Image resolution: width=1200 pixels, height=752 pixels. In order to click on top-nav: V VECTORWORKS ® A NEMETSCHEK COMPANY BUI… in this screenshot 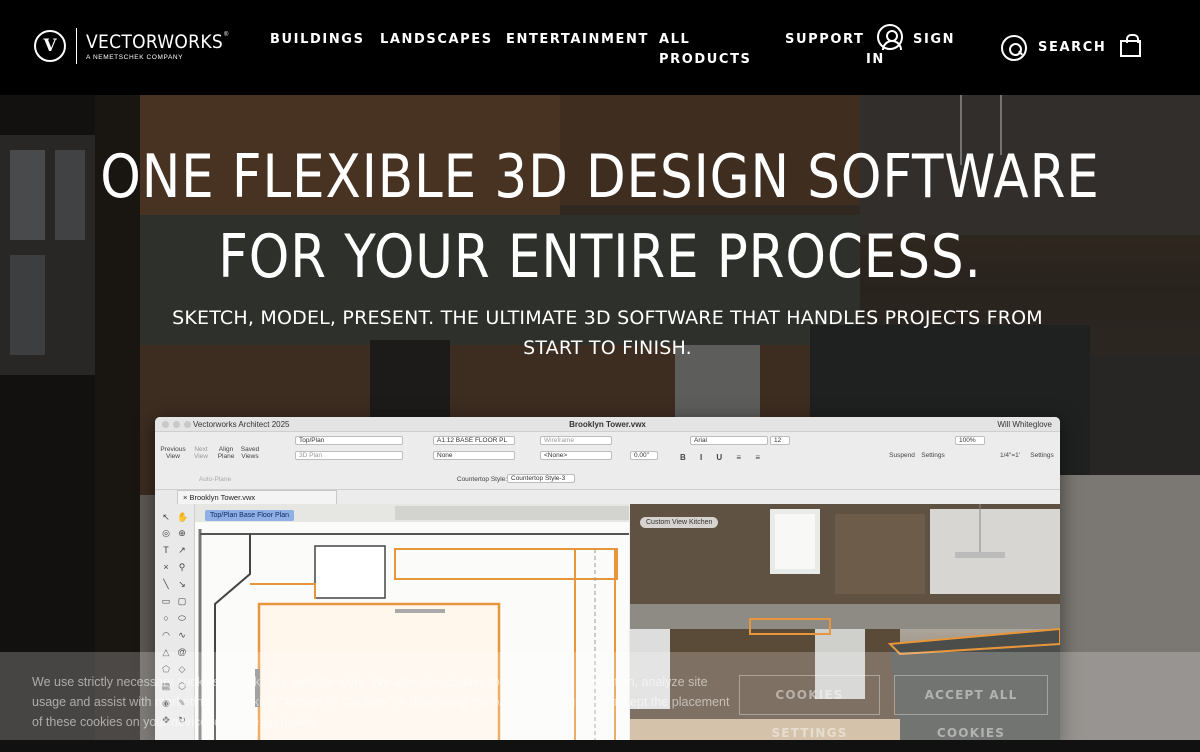, I will do `click(600, 47)`.